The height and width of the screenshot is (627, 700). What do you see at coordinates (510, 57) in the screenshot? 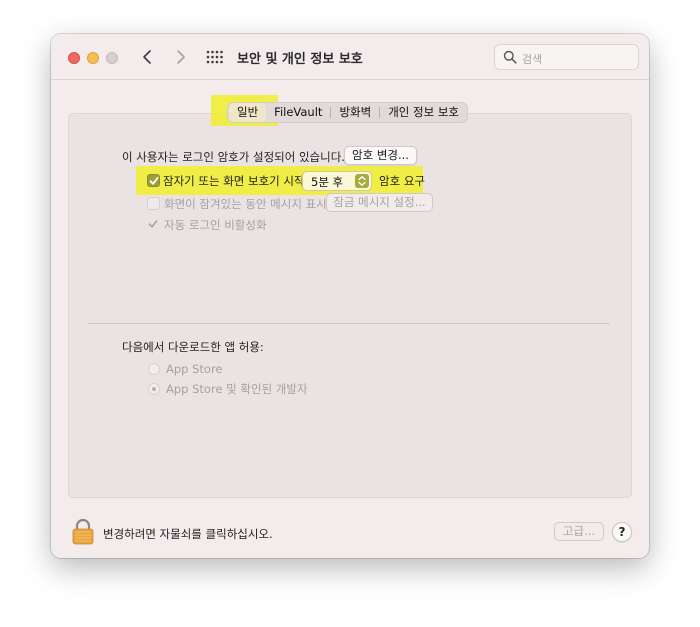
I see `search-icon` at bounding box center [510, 57].